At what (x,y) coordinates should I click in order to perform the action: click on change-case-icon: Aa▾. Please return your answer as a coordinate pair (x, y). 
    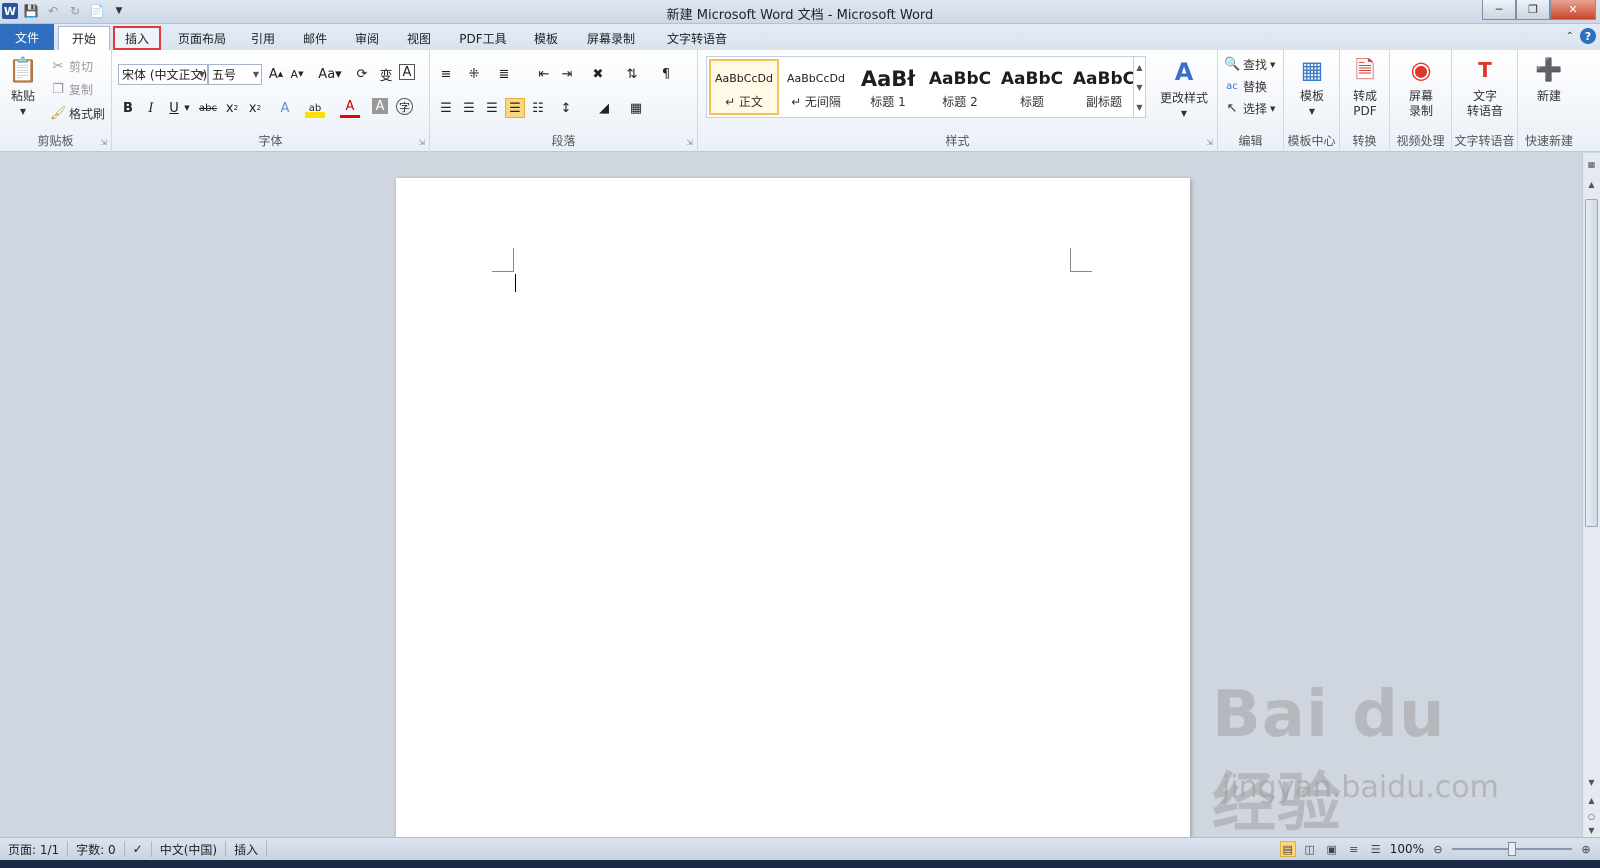
    Looking at the image, I should click on (330, 74).